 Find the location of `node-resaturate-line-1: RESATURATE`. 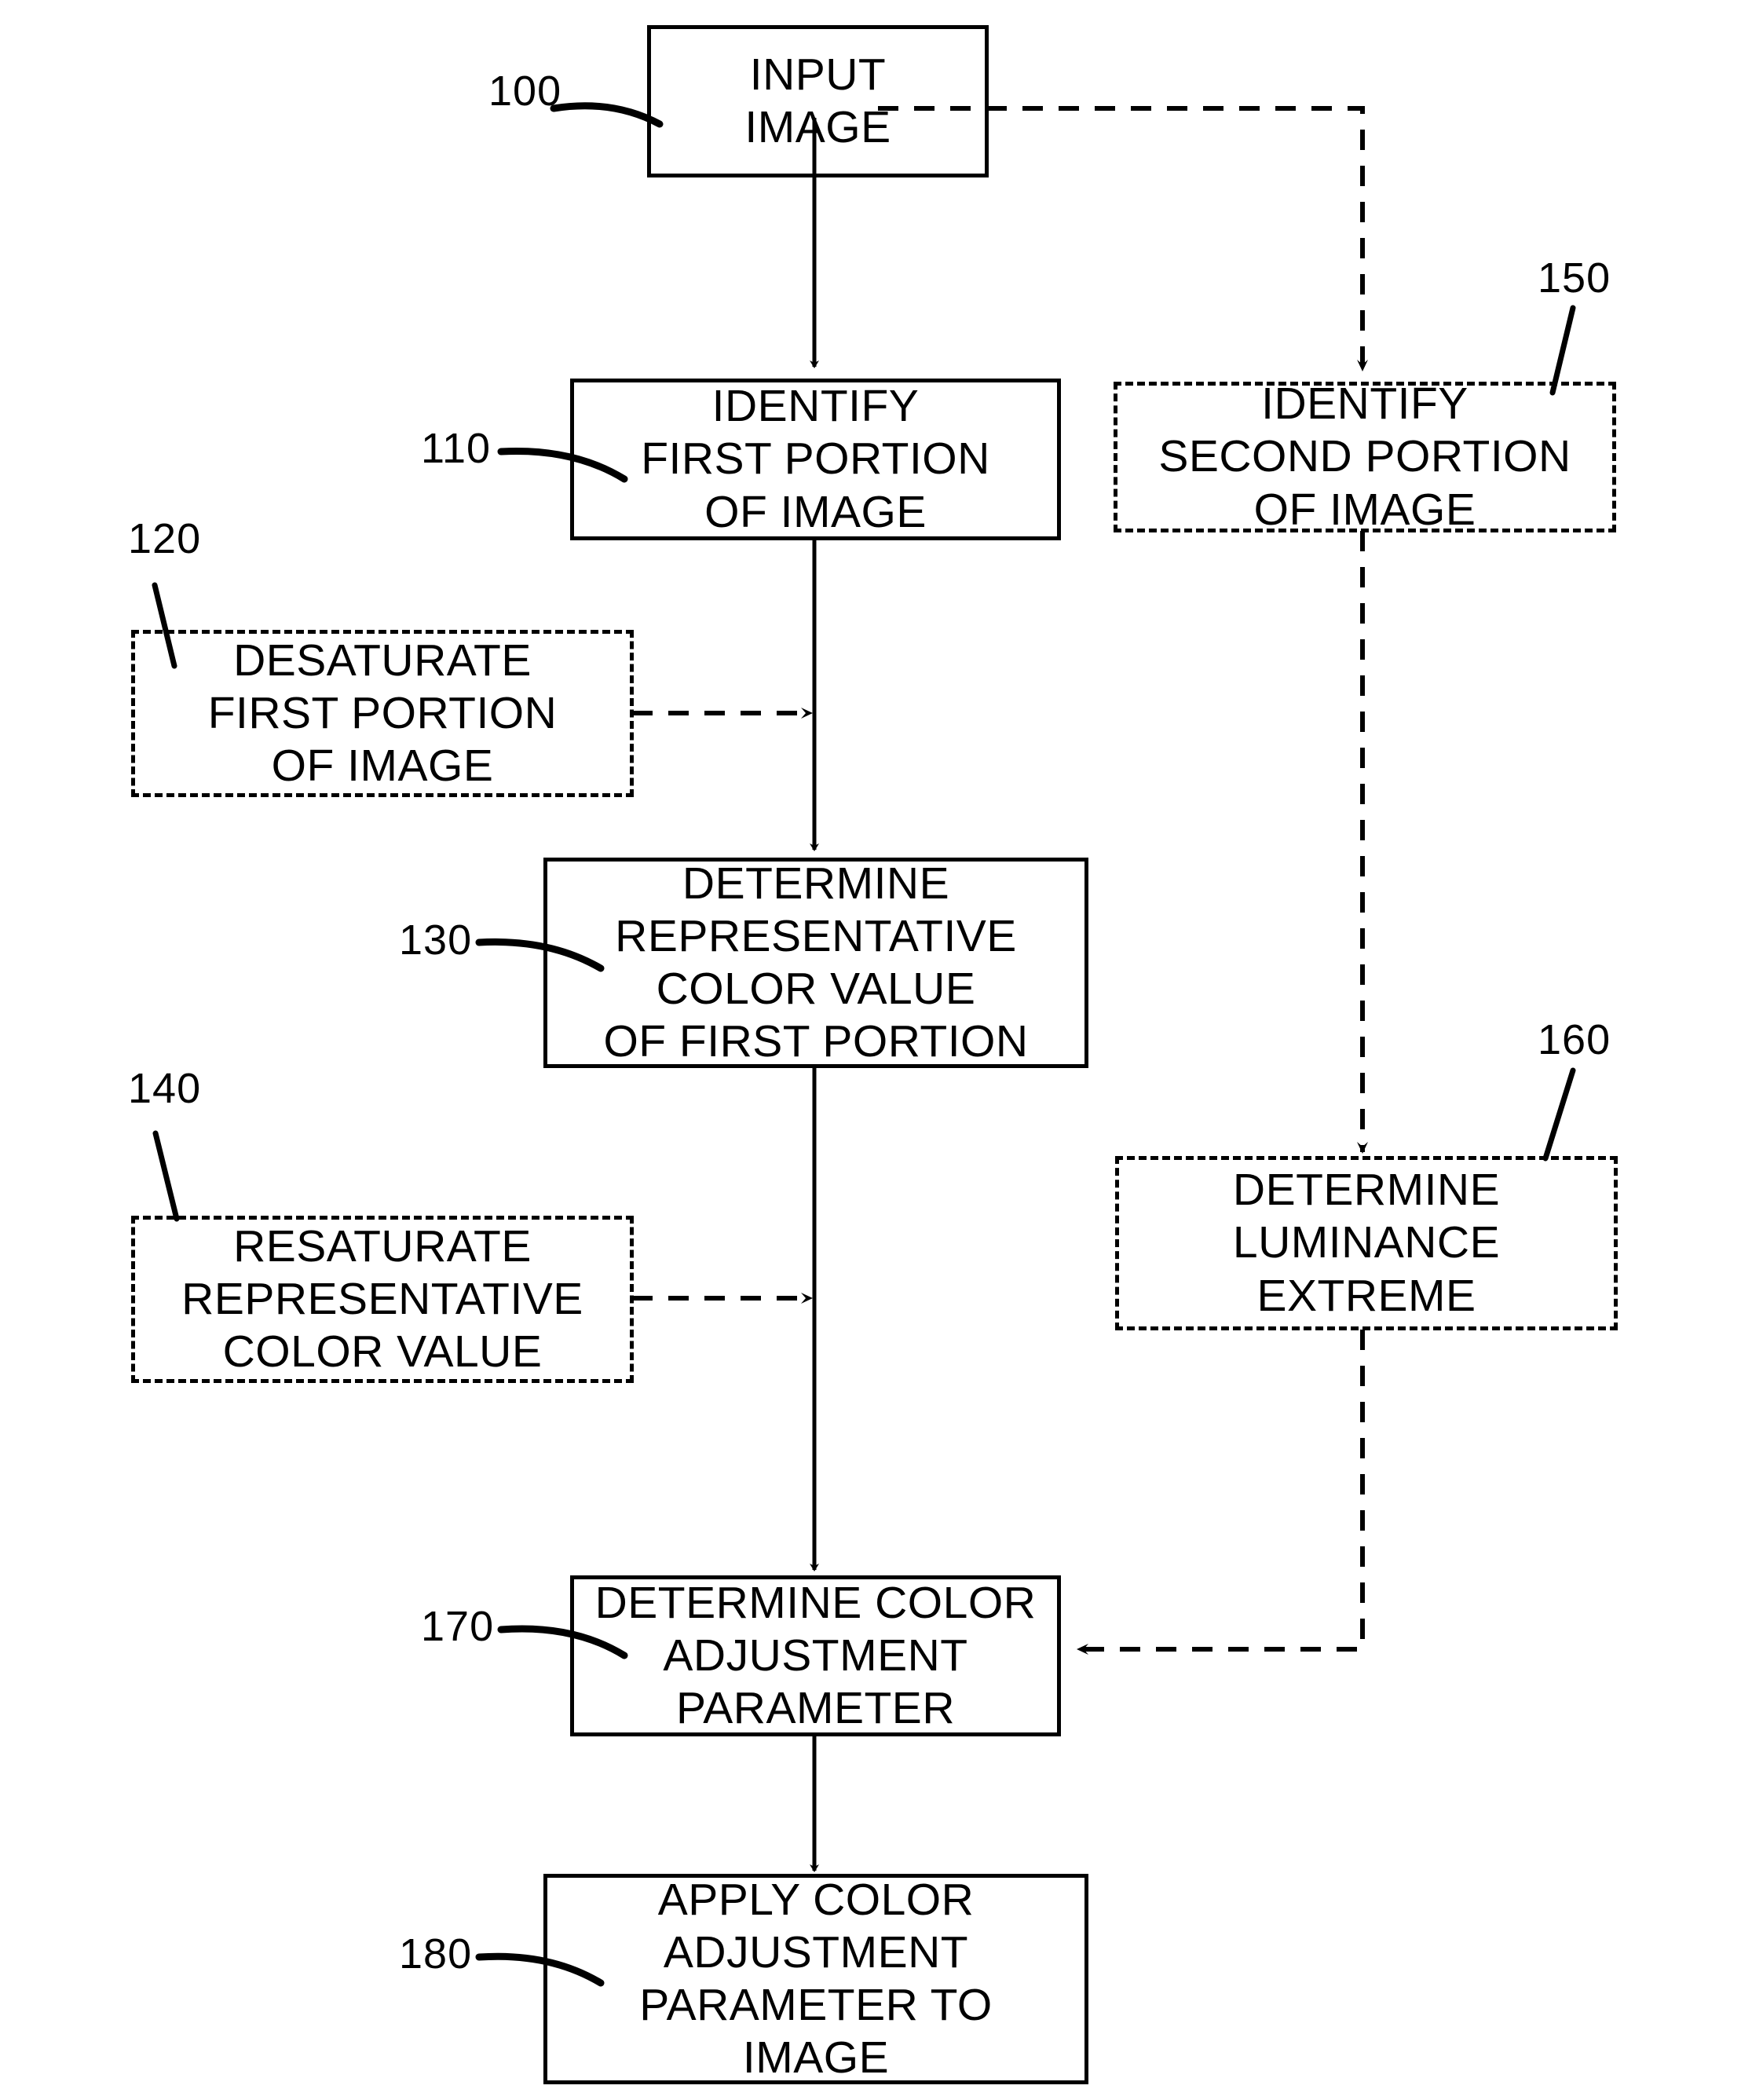

node-resaturate-line-1: RESATURATE is located at coordinates (383, 1246).